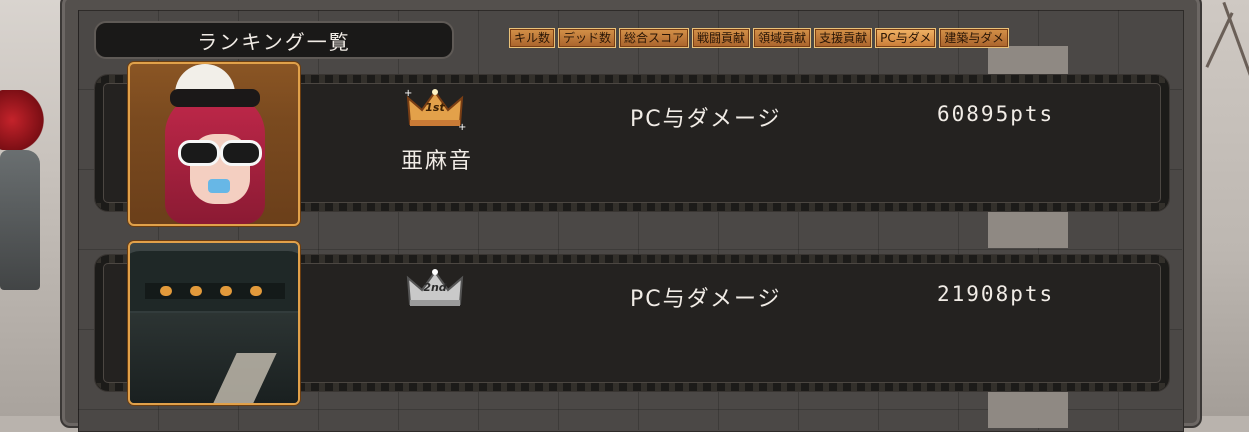 This screenshot has height=432, width=1249. What do you see at coordinates (996, 114) in the screenshot?
I see `ranking-score: 60895pts` at bounding box center [996, 114].